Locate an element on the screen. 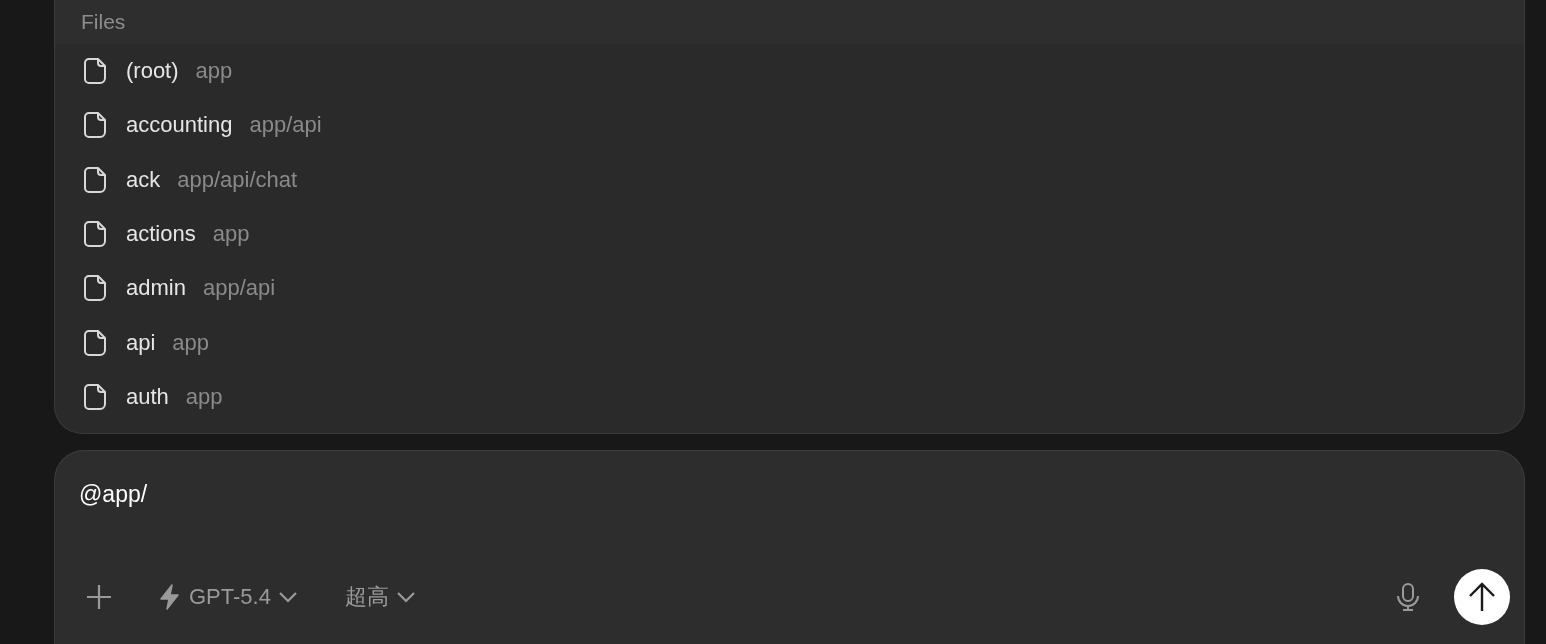  effort-selector: 超高 is located at coordinates (379, 597).